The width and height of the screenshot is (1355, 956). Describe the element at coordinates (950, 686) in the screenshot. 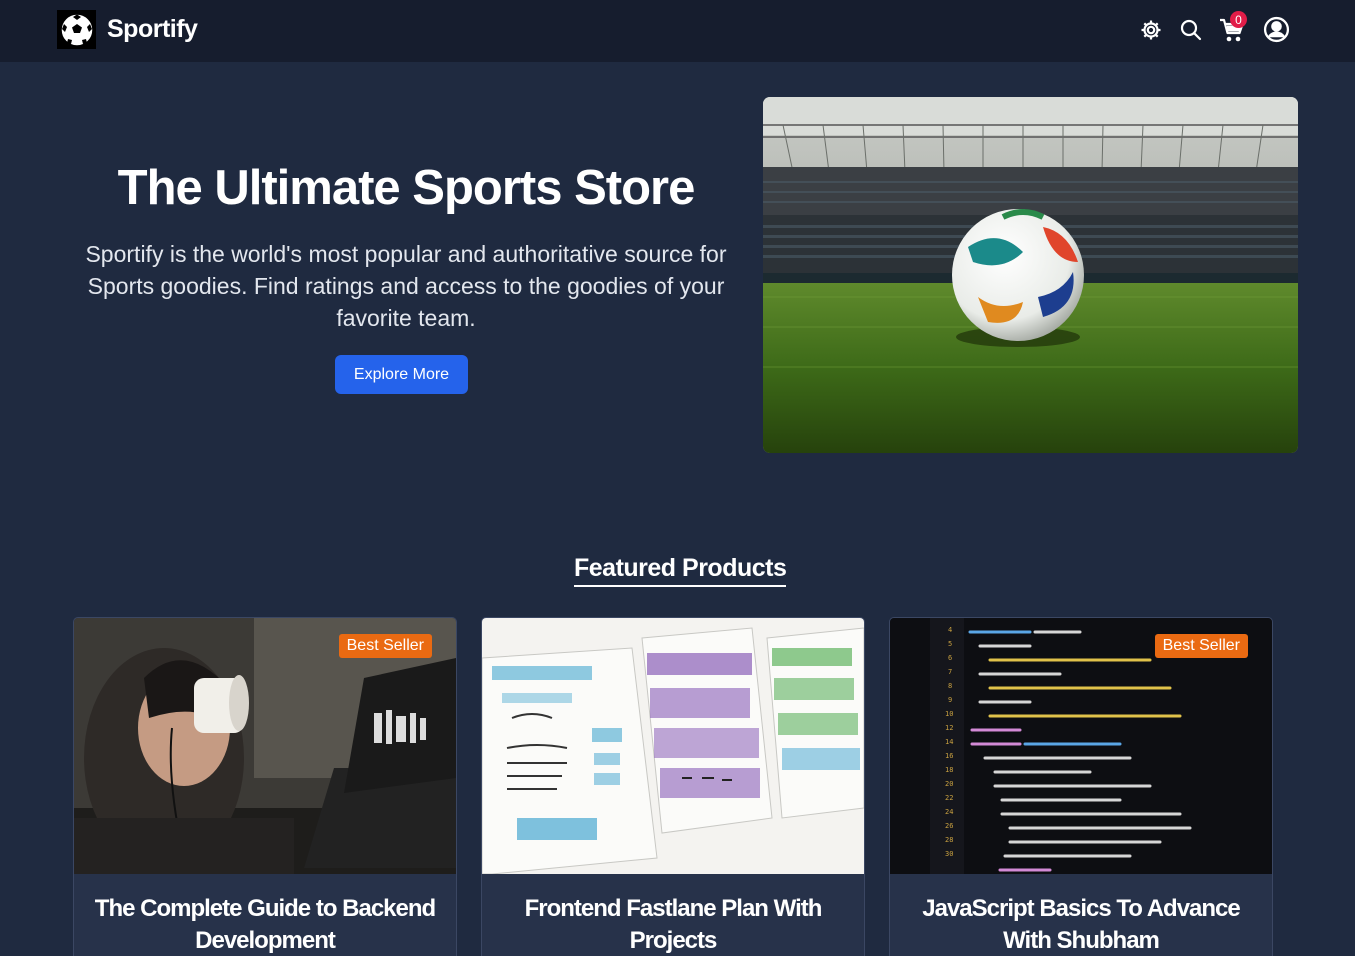

I see `svg-text: 8` at that location.